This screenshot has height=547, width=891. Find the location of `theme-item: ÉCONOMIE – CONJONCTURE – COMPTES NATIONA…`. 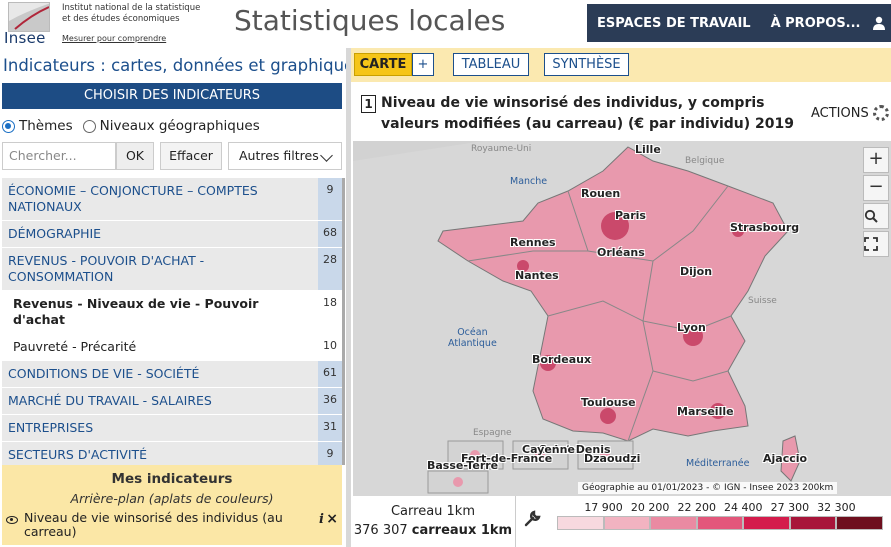

theme-item: ÉCONOMIE – CONJONCTURE – COMPTES NATIONA… is located at coordinates (172, 199).